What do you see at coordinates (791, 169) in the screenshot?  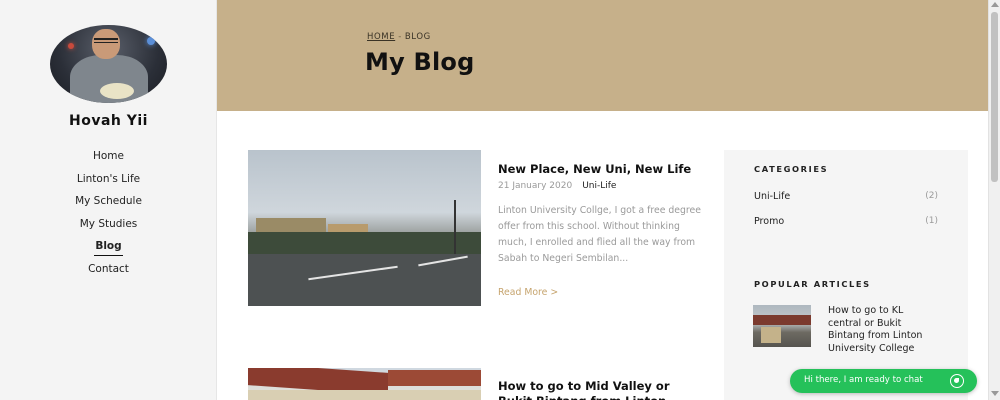 I see `categories-heading: CATEGORIES` at bounding box center [791, 169].